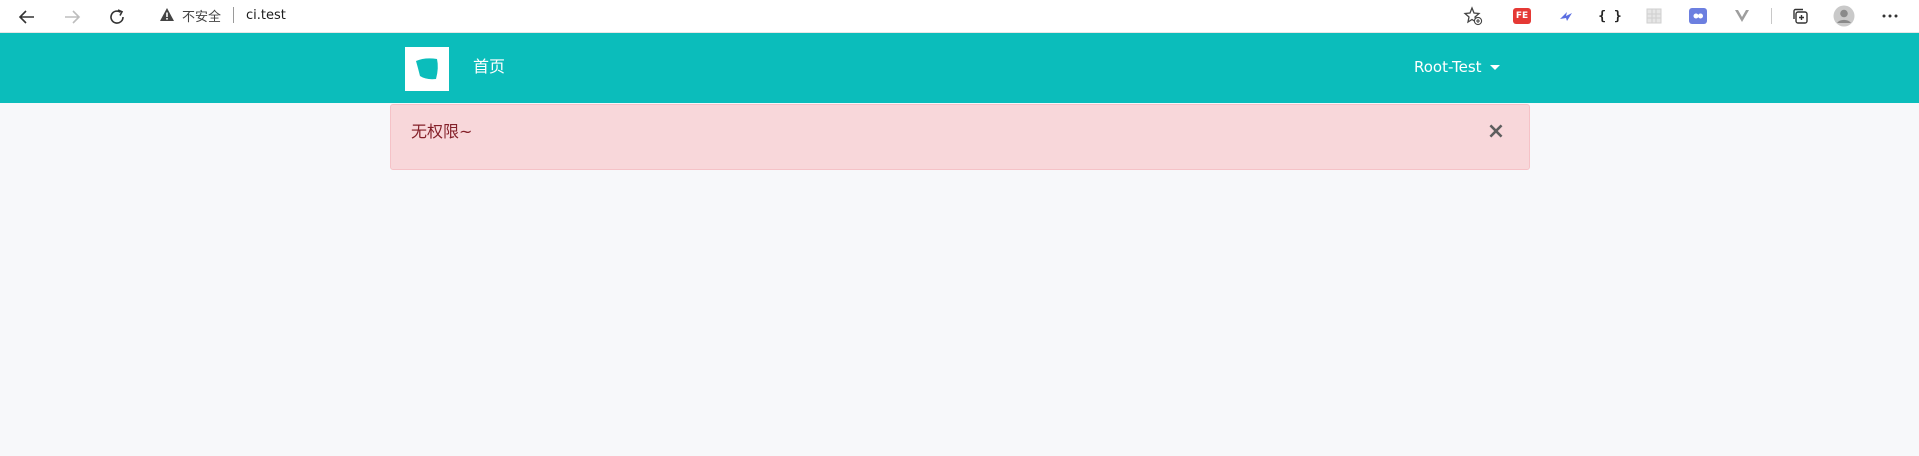  I want to click on user-dropdown: Root-Test, so click(1457, 67).